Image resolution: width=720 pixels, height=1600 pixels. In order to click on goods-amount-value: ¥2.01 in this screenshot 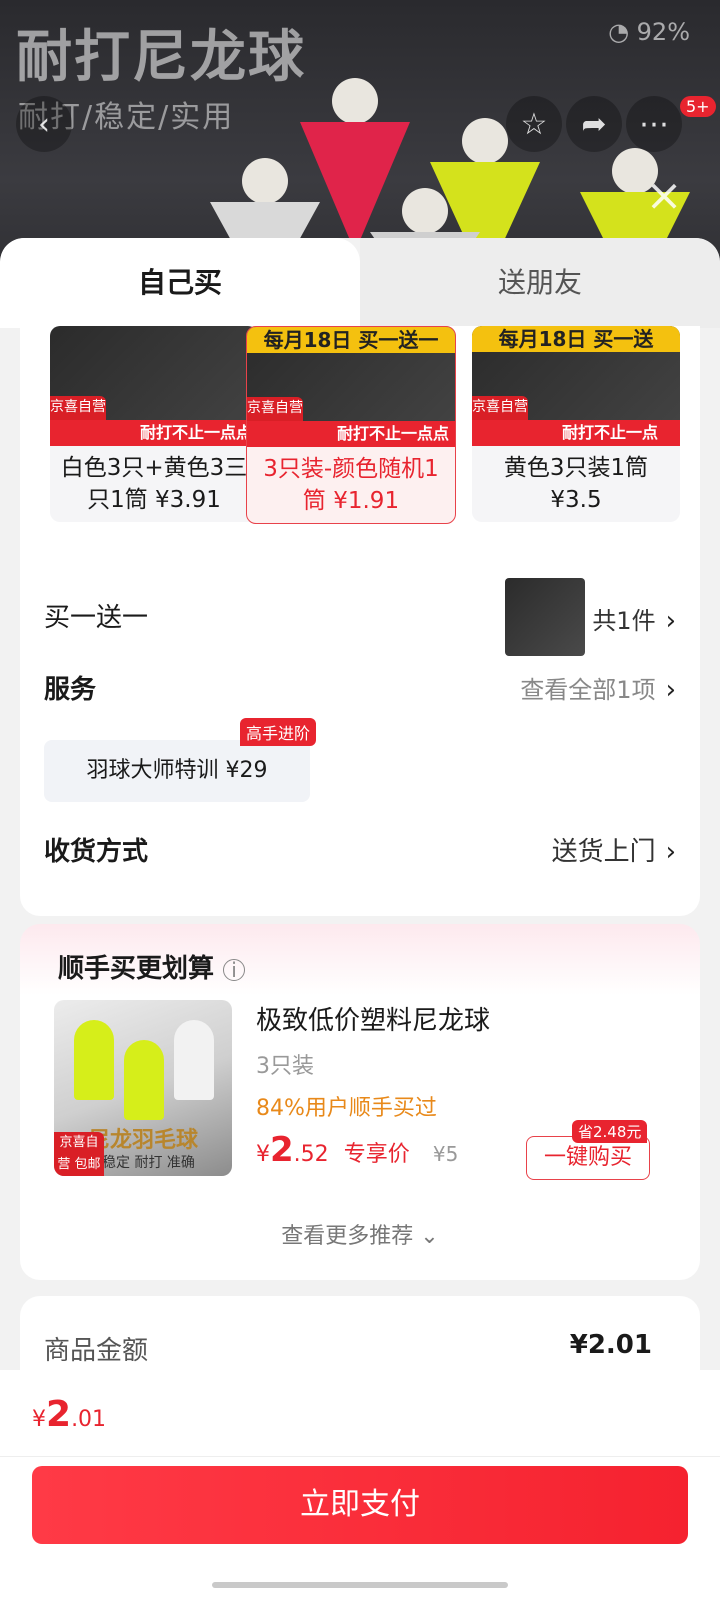, I will do `click(610, 1345)`.